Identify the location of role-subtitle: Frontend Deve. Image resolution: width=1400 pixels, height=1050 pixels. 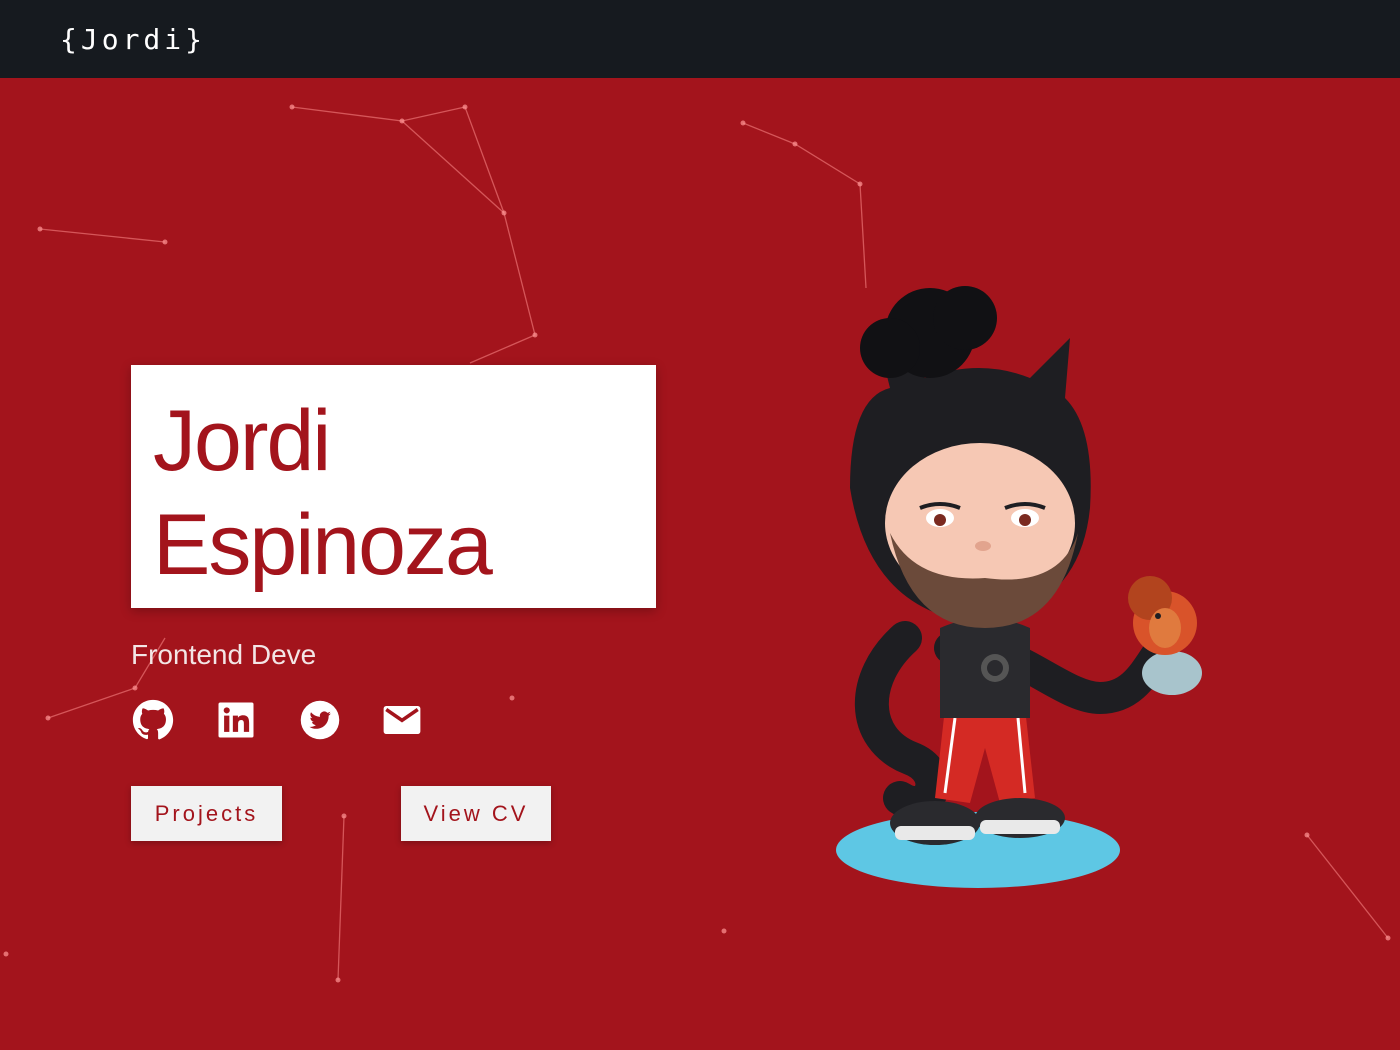
(224, 654).